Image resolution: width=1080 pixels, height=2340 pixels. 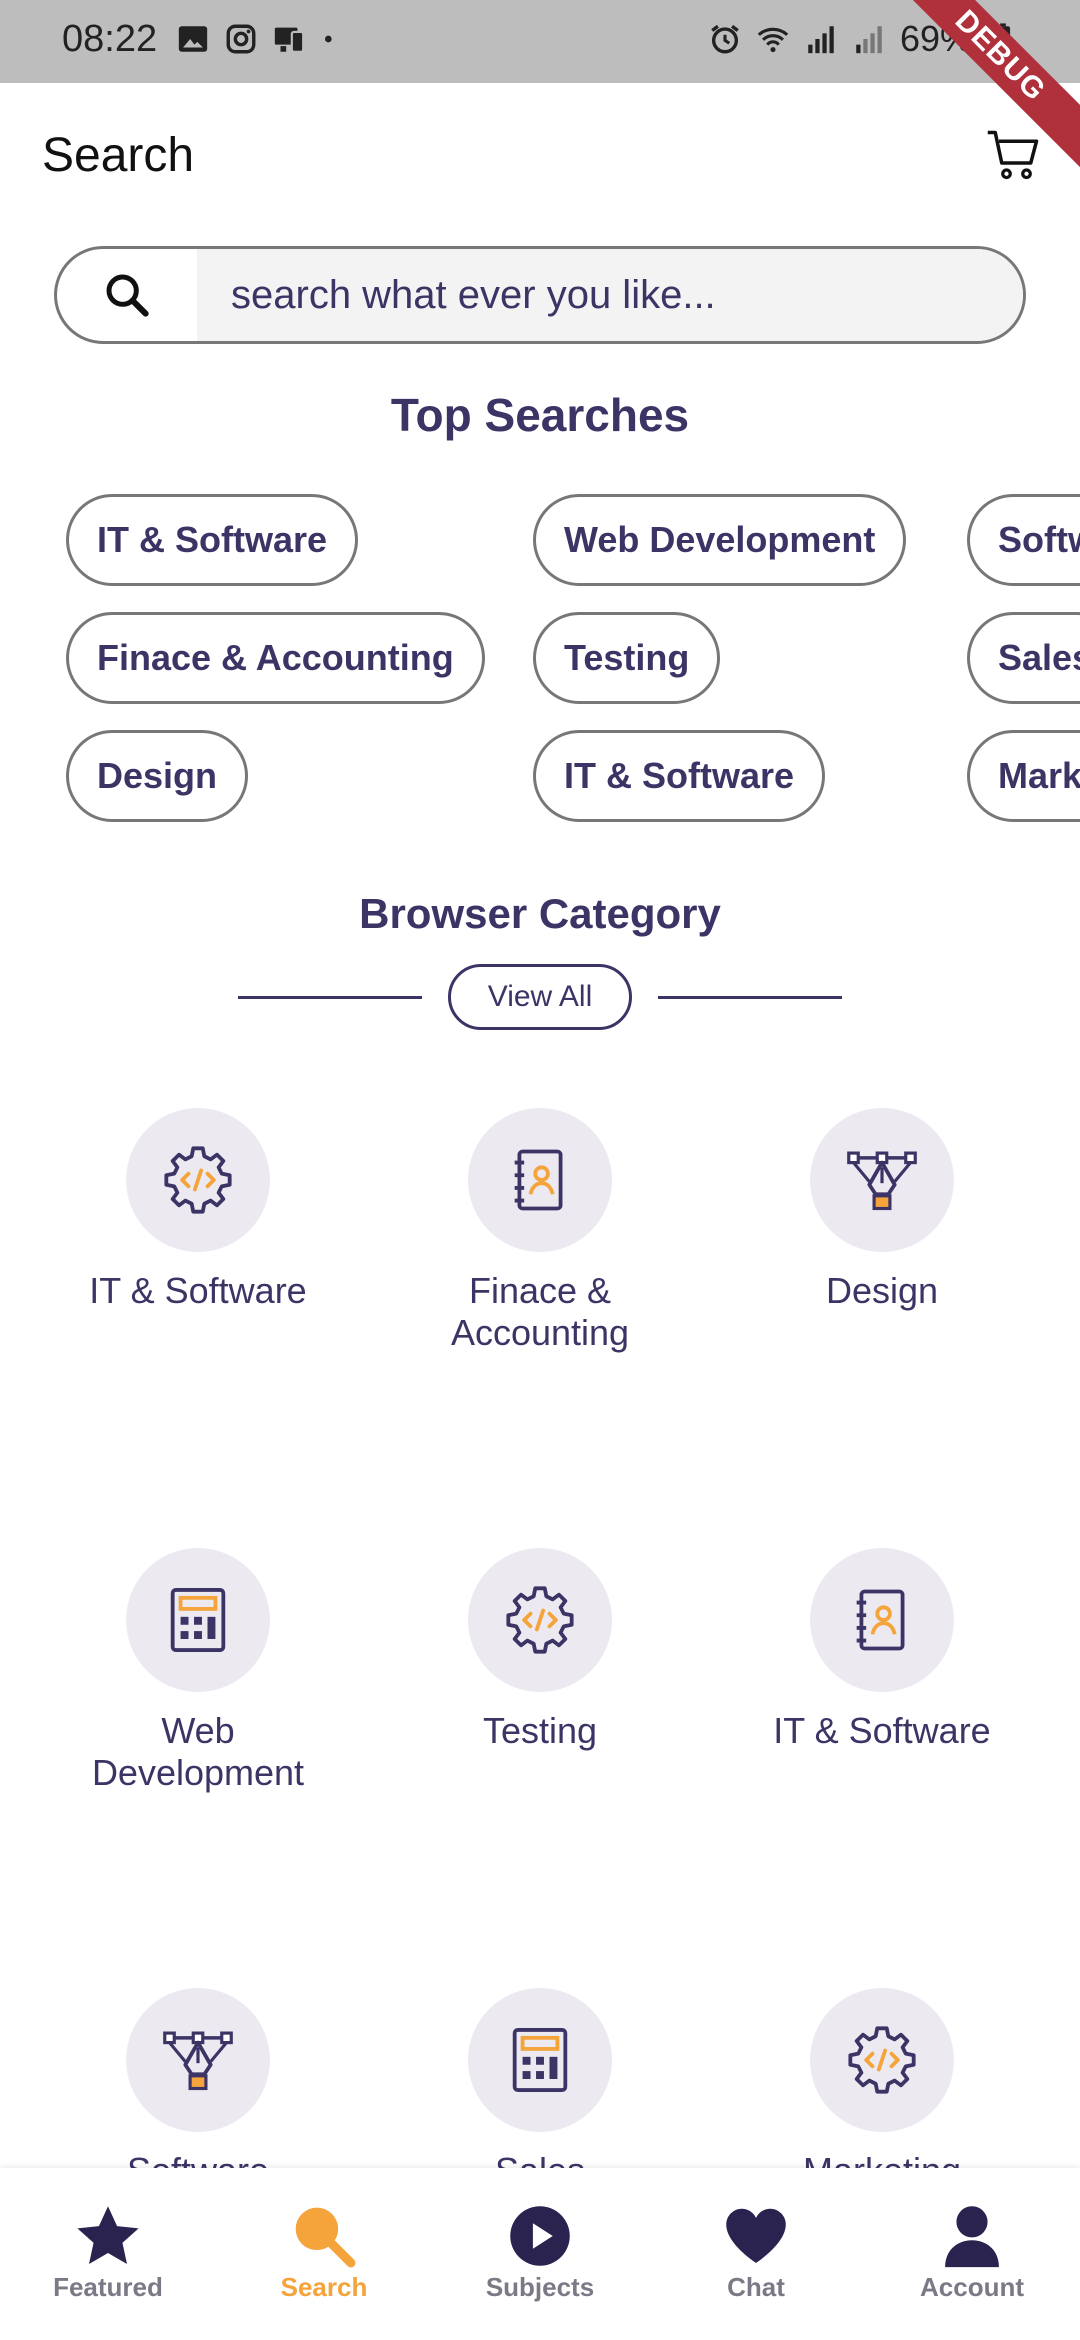 I want to click on nav-label: Chat, so click(x=756, y=2287).